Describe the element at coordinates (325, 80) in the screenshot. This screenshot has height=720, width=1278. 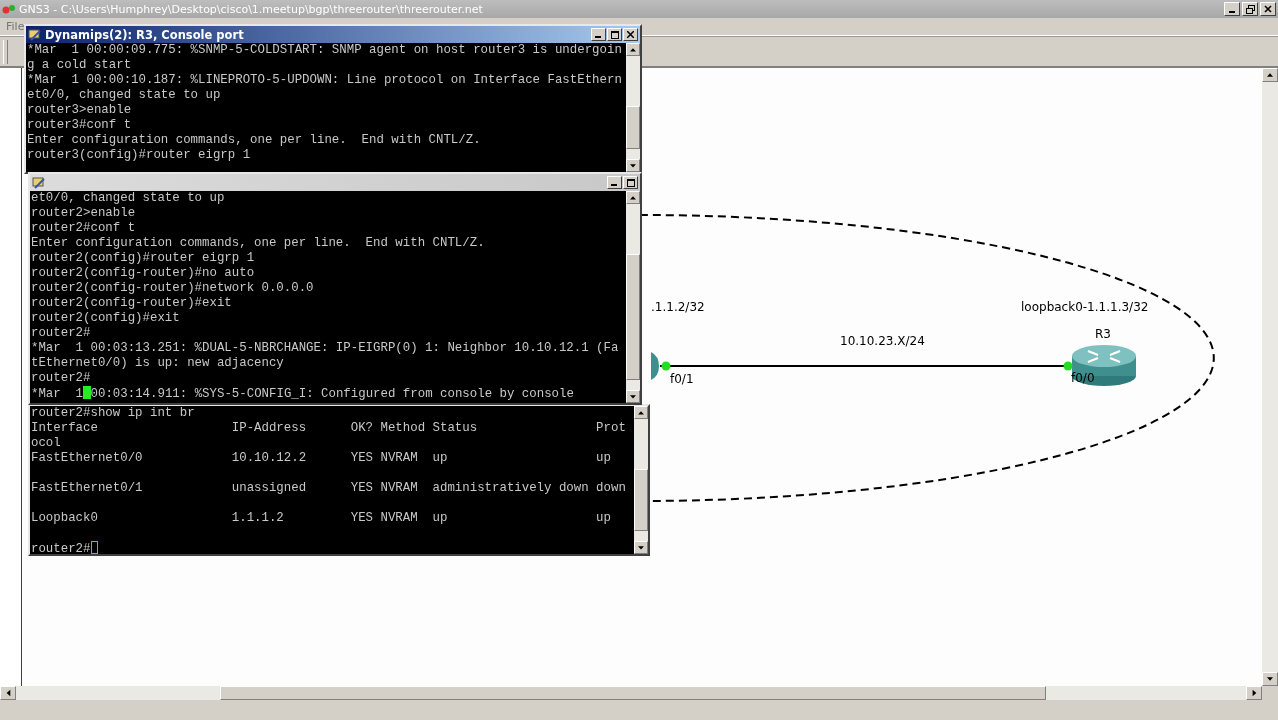
I see `console-line: *Mar 1 00:00:10.187: %LINEPROTO-5-UPDOWN: Line protocol on Interface FastEthern` at that location.